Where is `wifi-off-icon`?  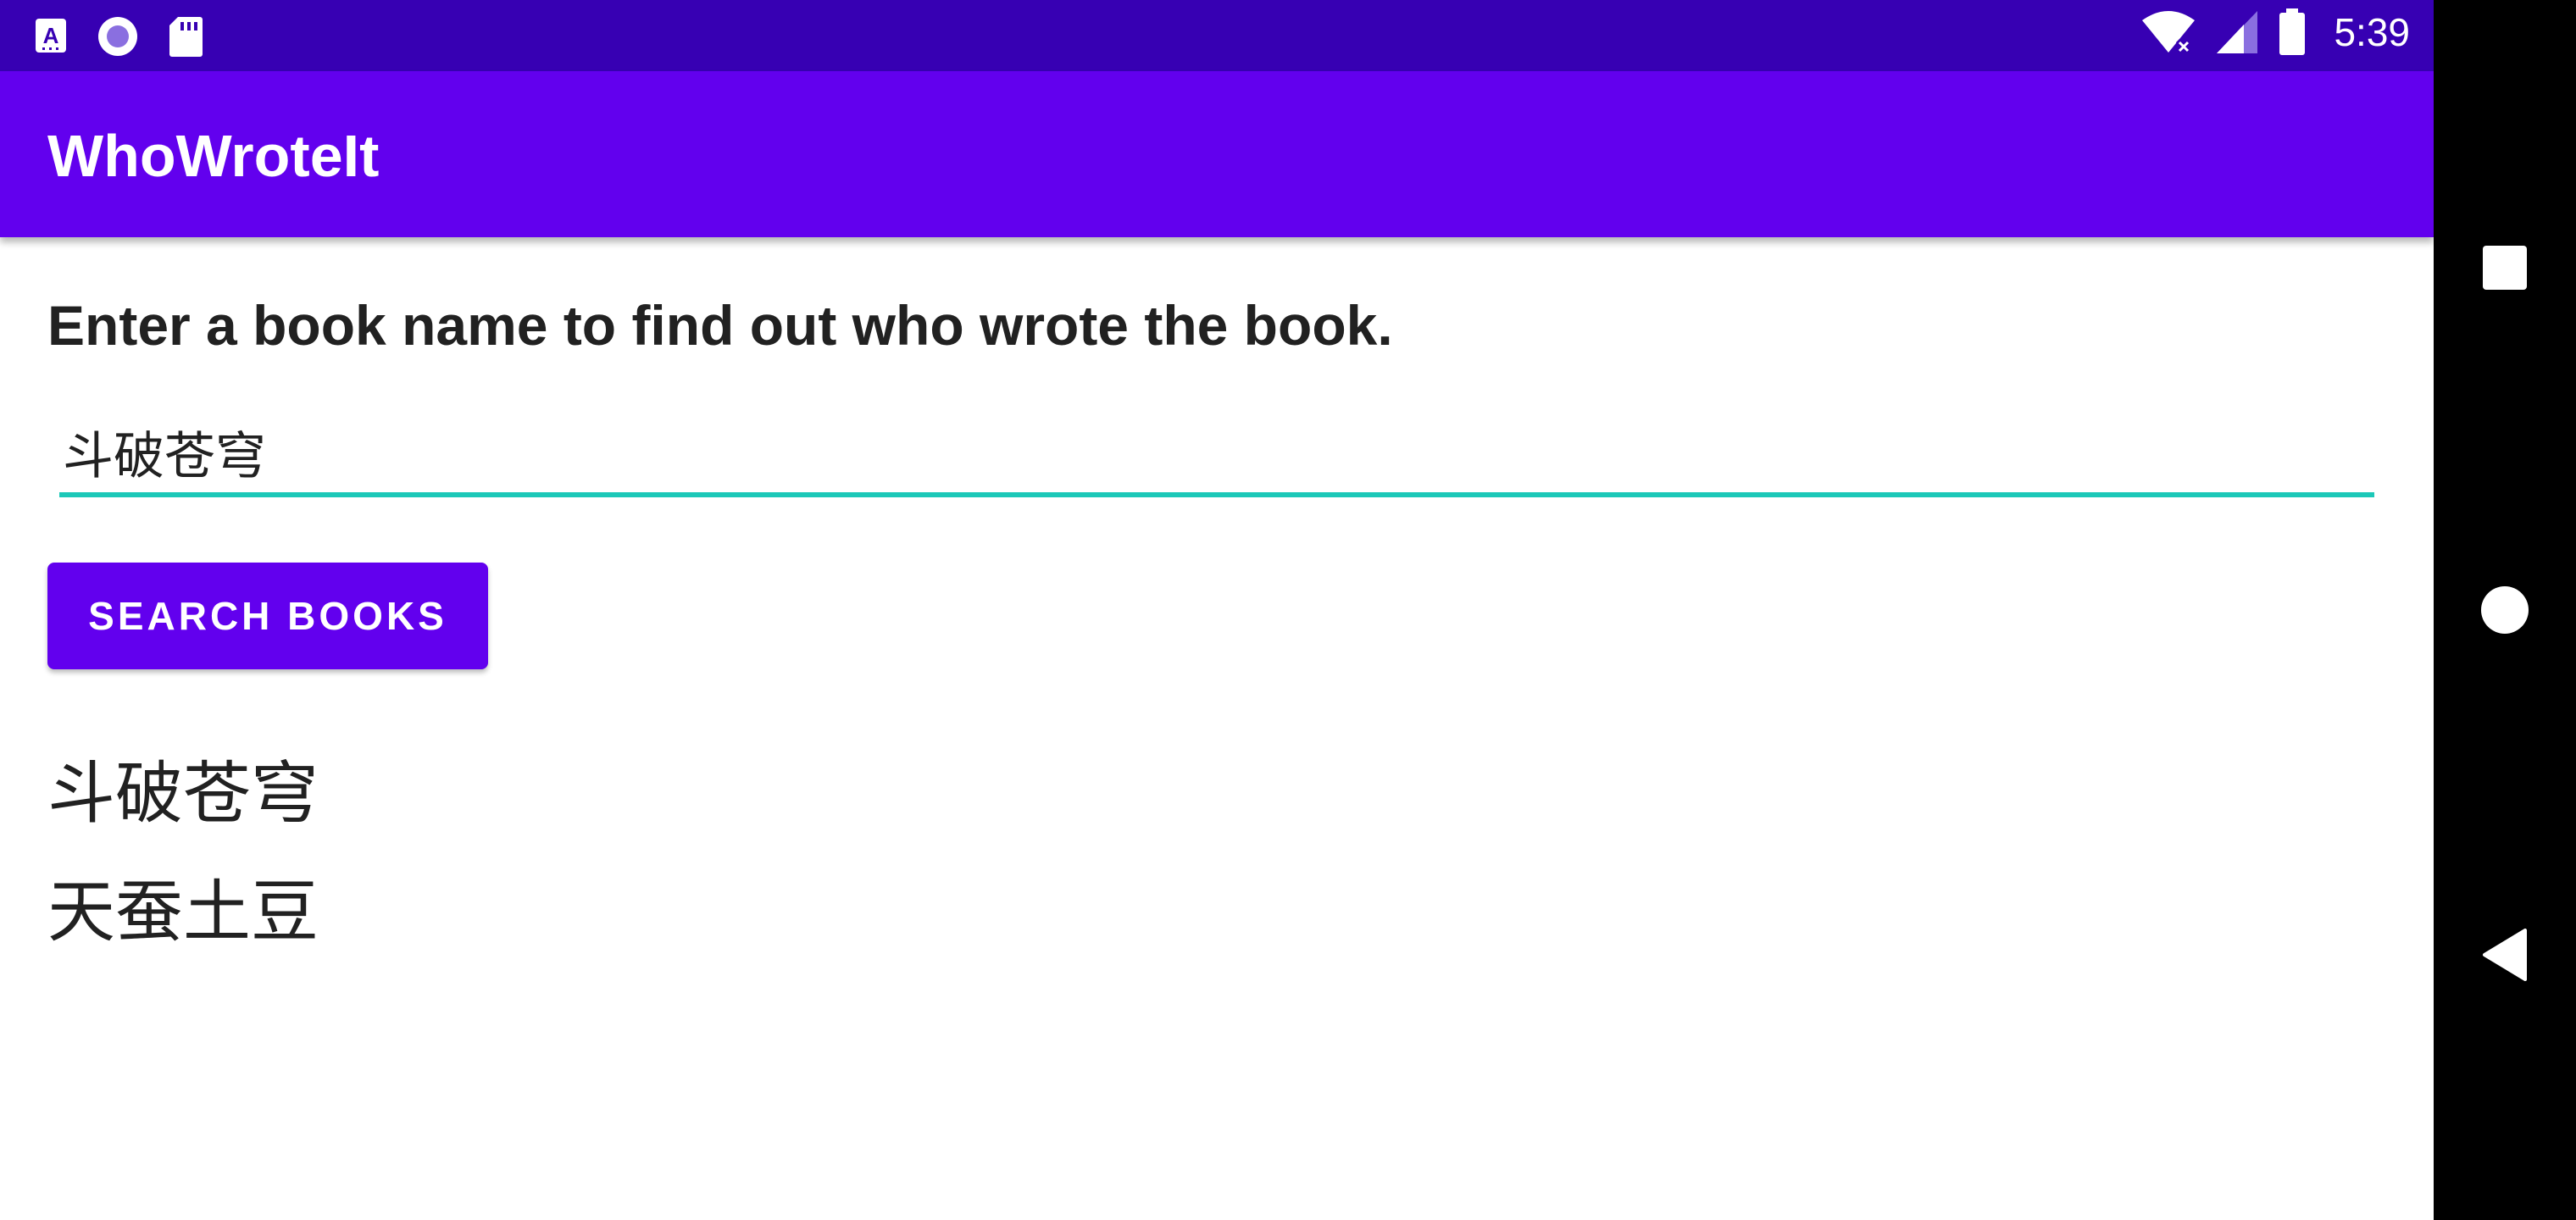 wifi-off-icon is located at coordinates (2168, 32).